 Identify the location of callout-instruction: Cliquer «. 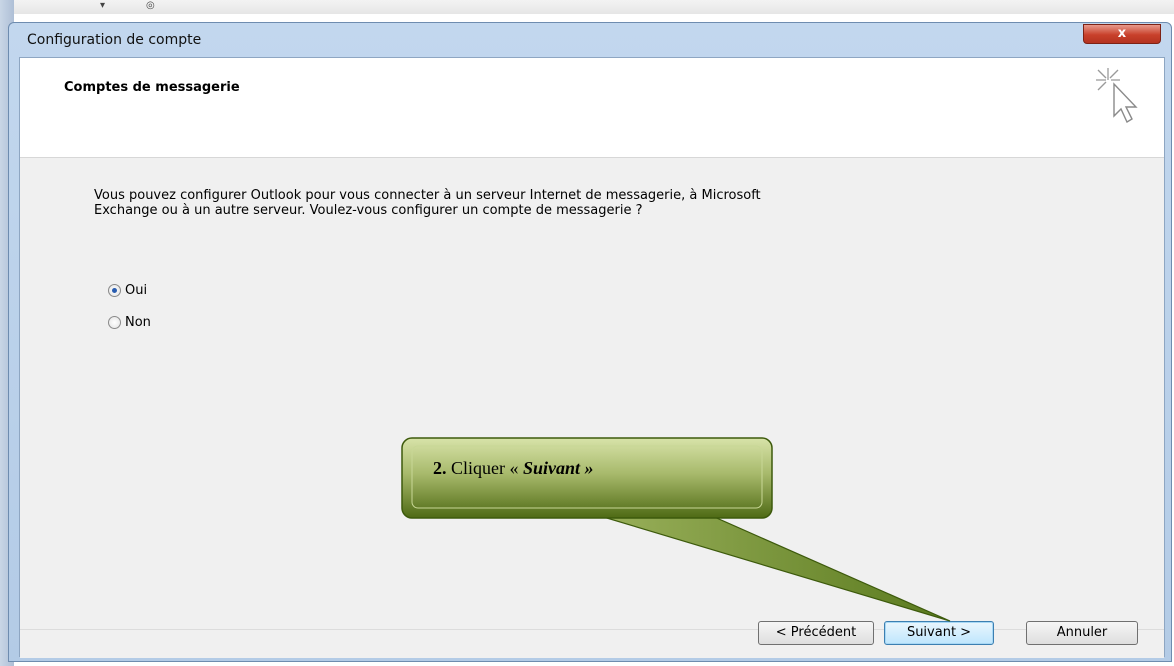
(485, 468).